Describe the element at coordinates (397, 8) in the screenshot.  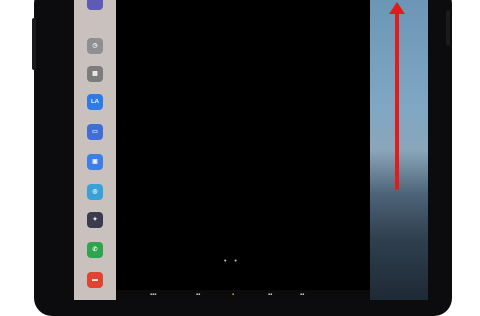
I see `arrow-head-icon` at that location.